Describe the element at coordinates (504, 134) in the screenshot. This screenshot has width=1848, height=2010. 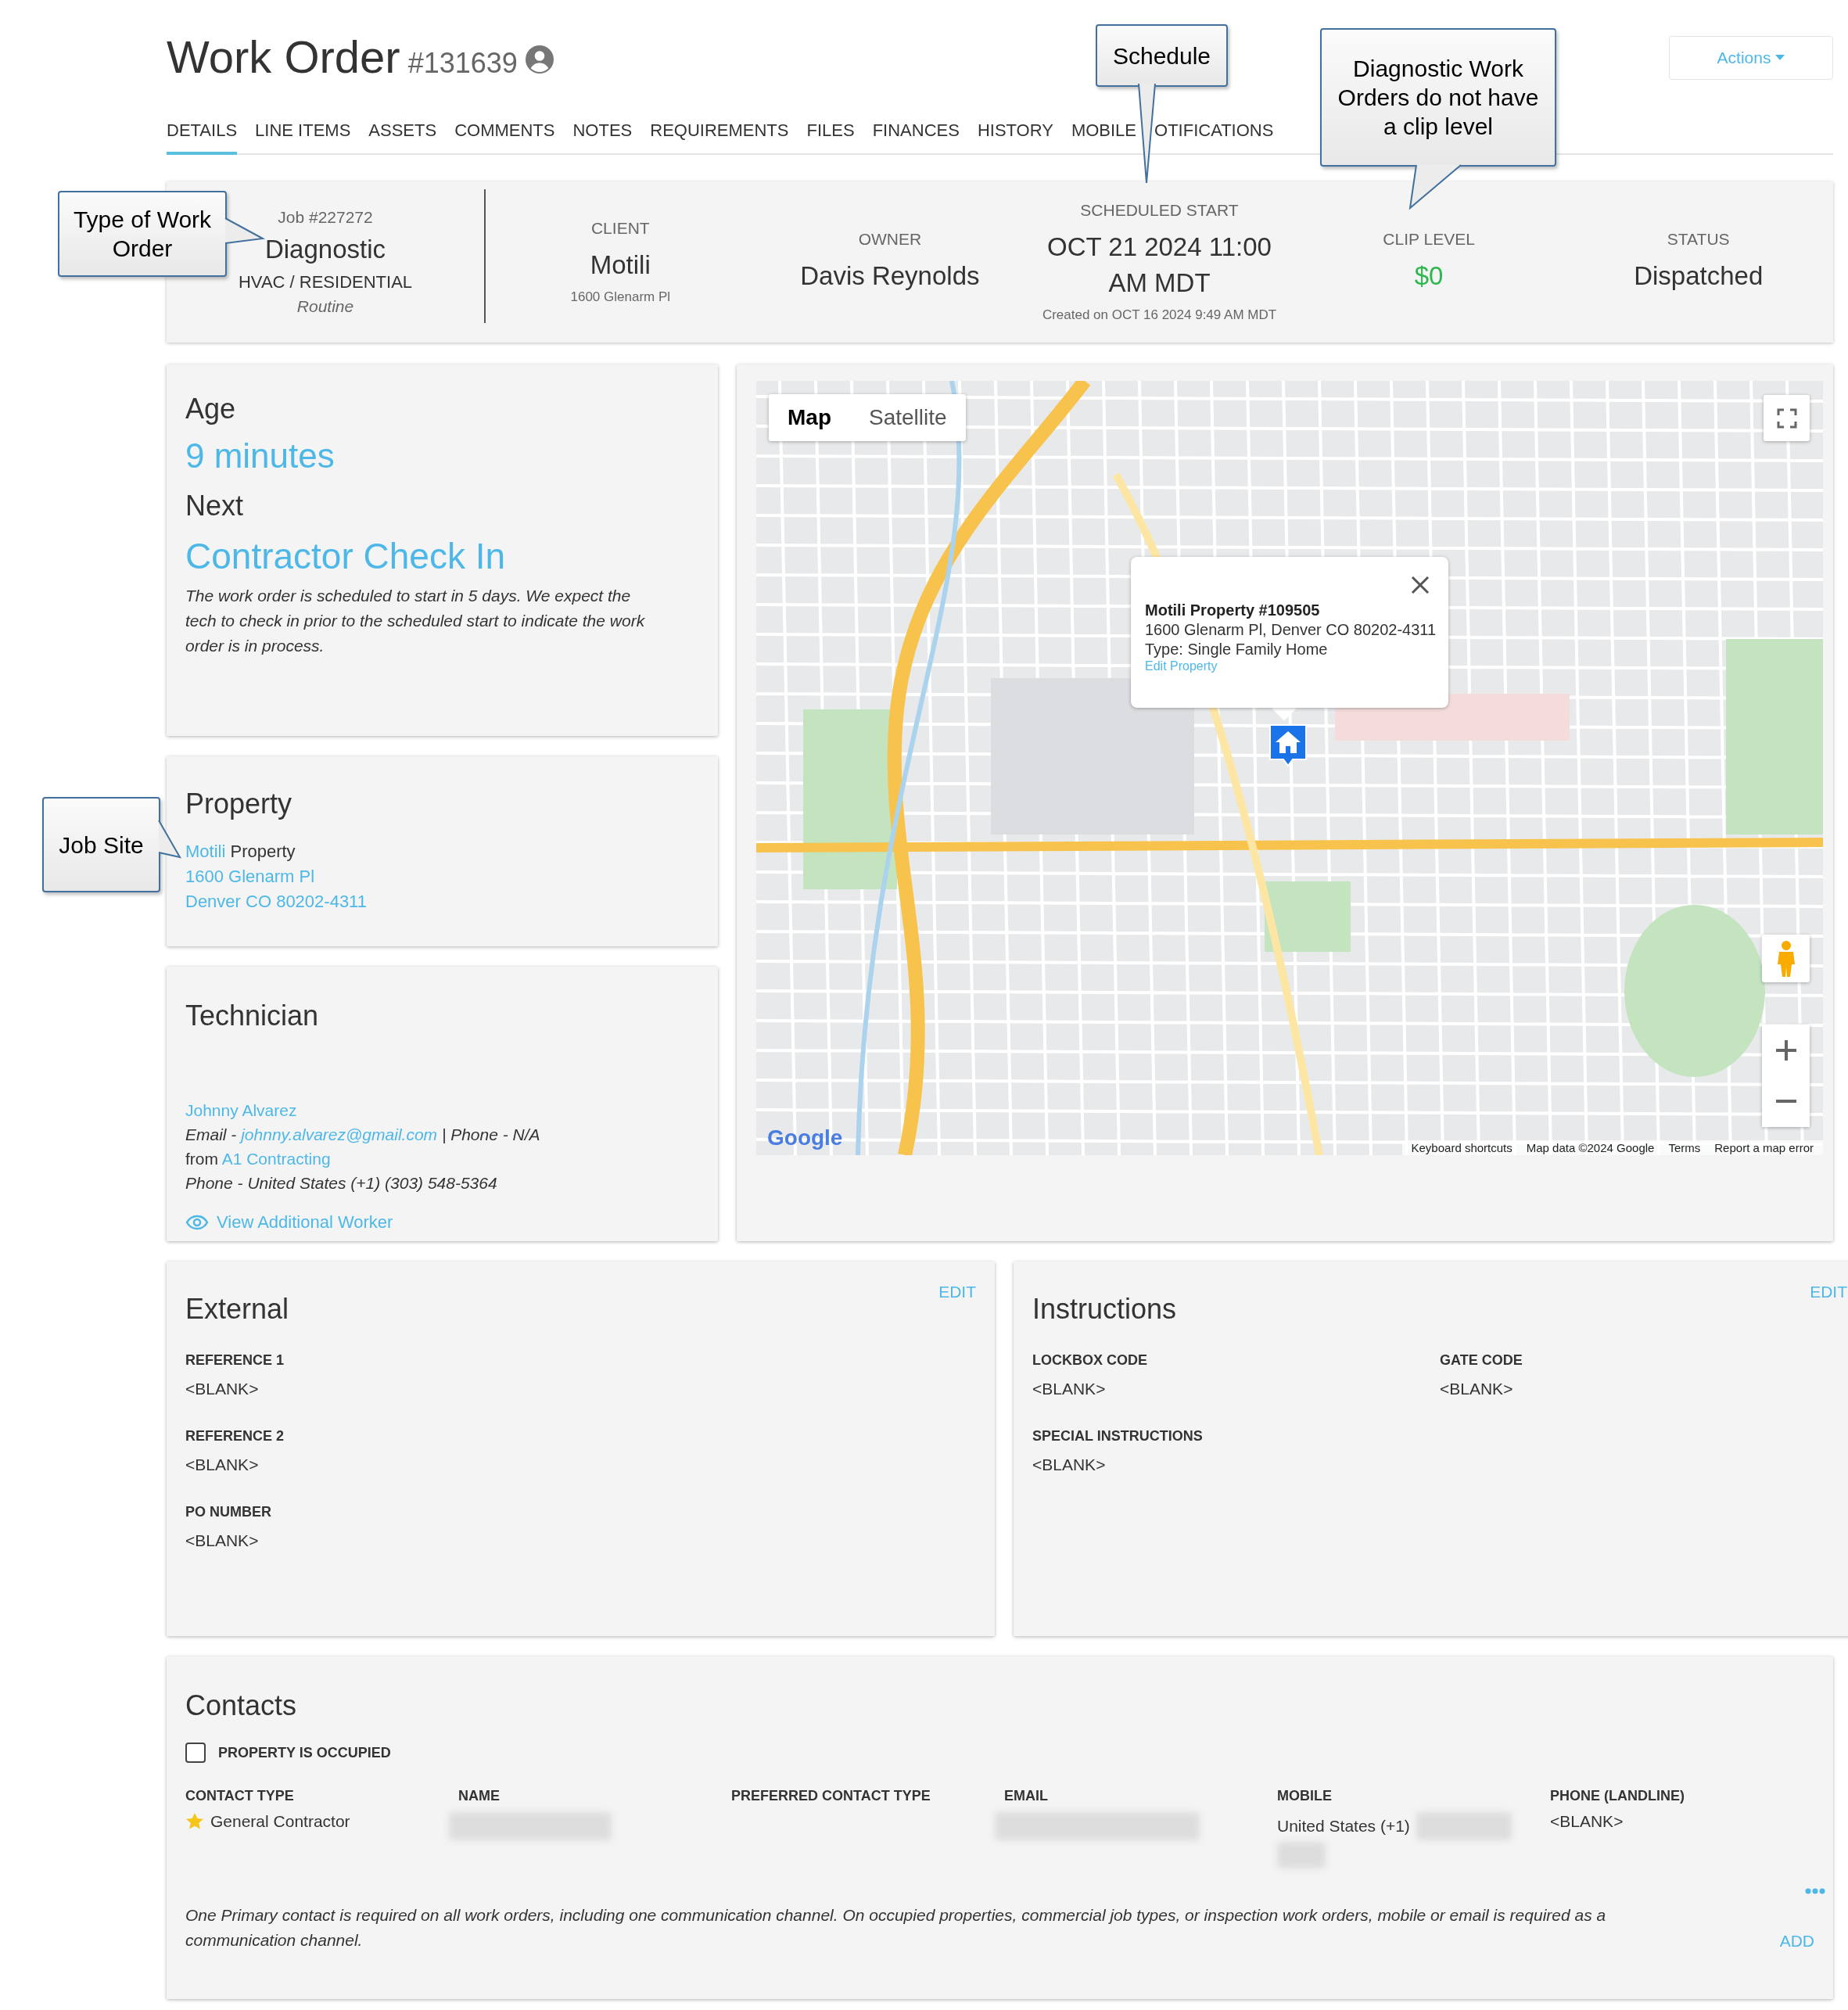
I see `tab: COMMENTS` at that location.